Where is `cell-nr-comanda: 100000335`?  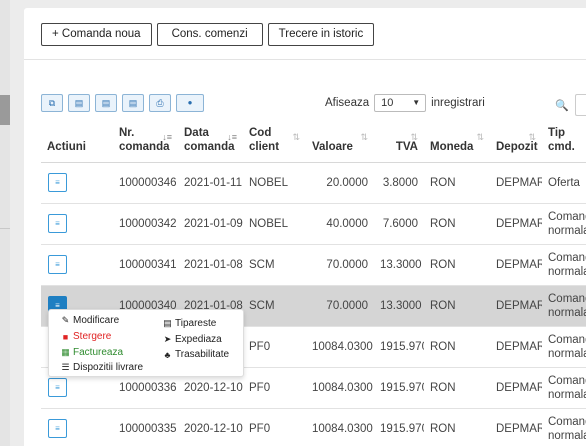
cell-nr-comanda: 100000335 is located at coordinates (145, 427).